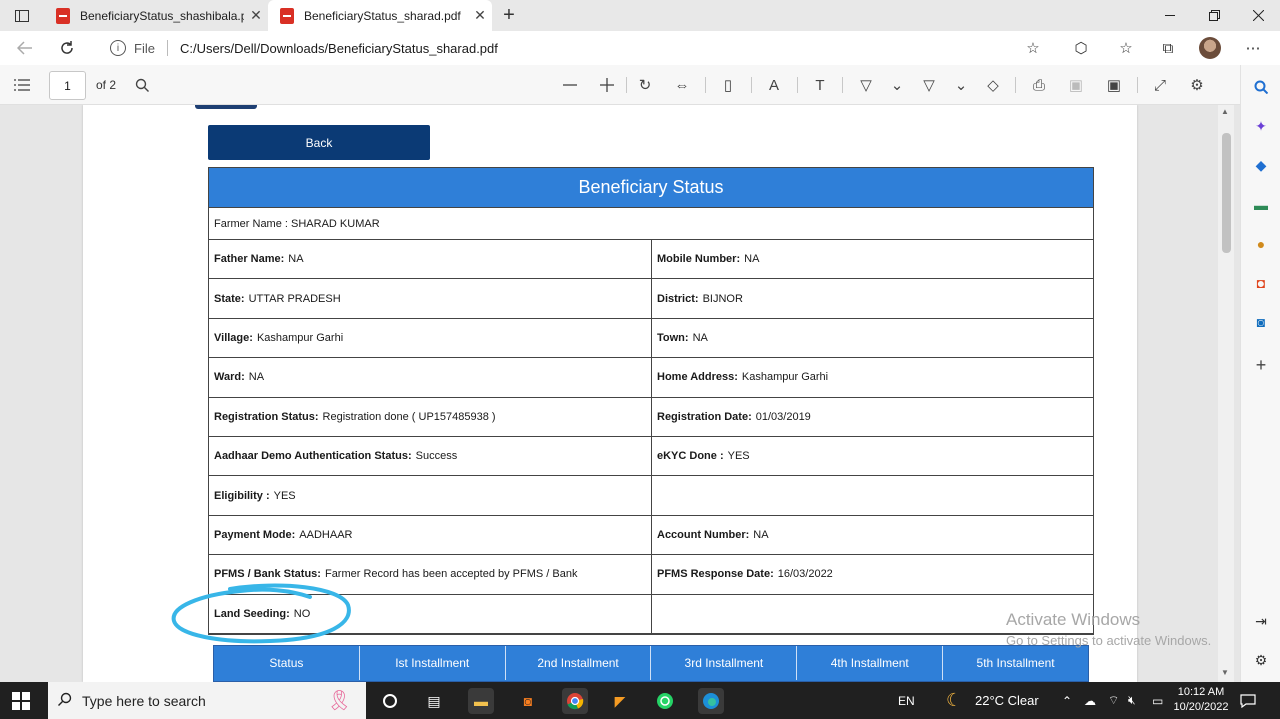 The height and width of the screenshot is (719, 1280). I want to click on office-icon: ◘, so click(1261, 283).